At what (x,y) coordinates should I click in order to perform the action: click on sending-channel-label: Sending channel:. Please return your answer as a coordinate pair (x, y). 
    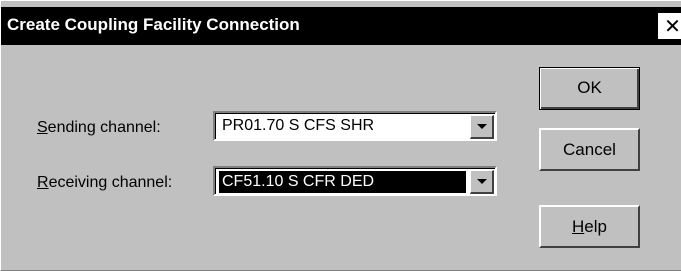
    Looking at the image, I should click on (99, 128).